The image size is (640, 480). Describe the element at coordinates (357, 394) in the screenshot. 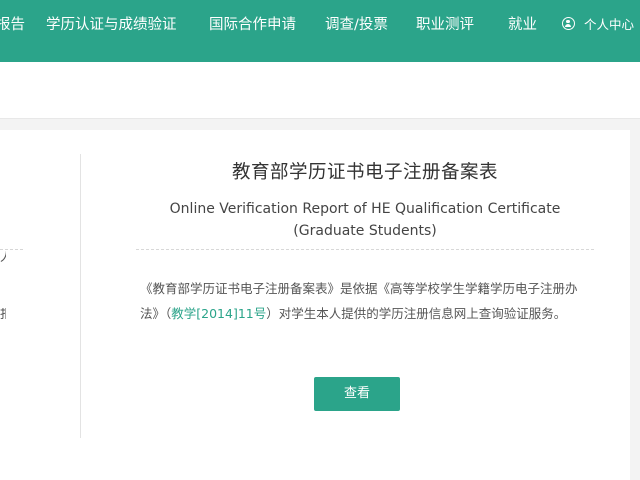

I see `view-button: 查看` at that location.